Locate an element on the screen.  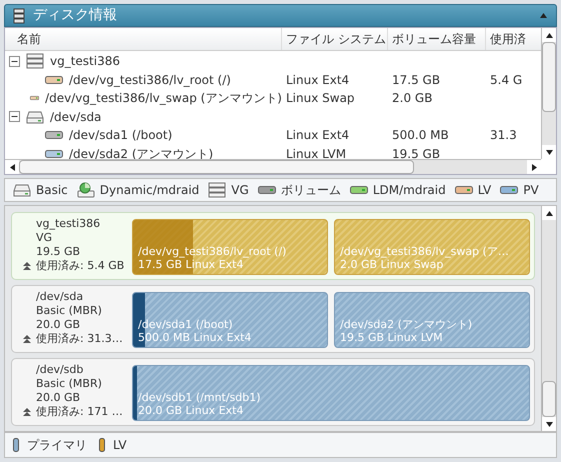
table-cell: 17.5 GB is located at coordinates (416, 79).